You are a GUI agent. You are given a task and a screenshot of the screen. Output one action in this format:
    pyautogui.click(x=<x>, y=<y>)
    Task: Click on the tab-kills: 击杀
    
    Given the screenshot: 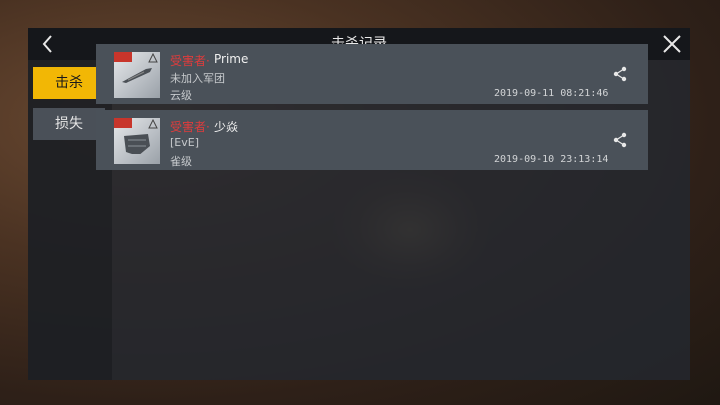 What is the action you would take?
    pyautogui.click(x=69, y=83)
    